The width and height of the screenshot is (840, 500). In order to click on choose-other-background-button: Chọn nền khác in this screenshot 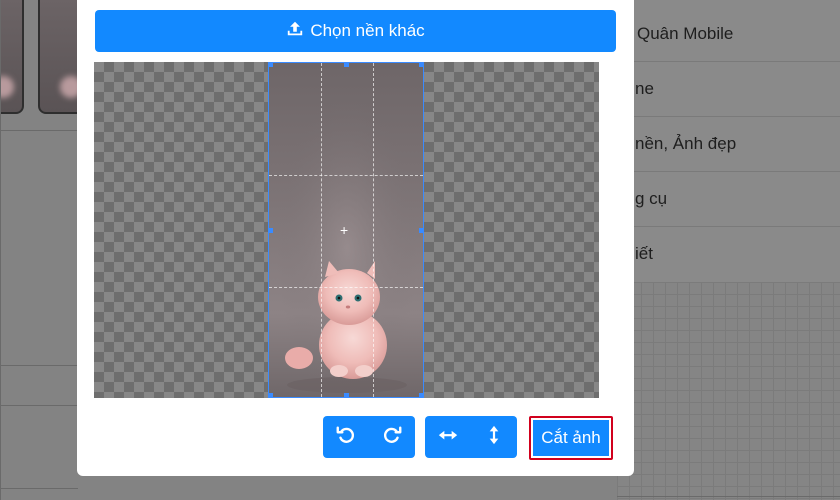, I will do `click(355, 31)`.